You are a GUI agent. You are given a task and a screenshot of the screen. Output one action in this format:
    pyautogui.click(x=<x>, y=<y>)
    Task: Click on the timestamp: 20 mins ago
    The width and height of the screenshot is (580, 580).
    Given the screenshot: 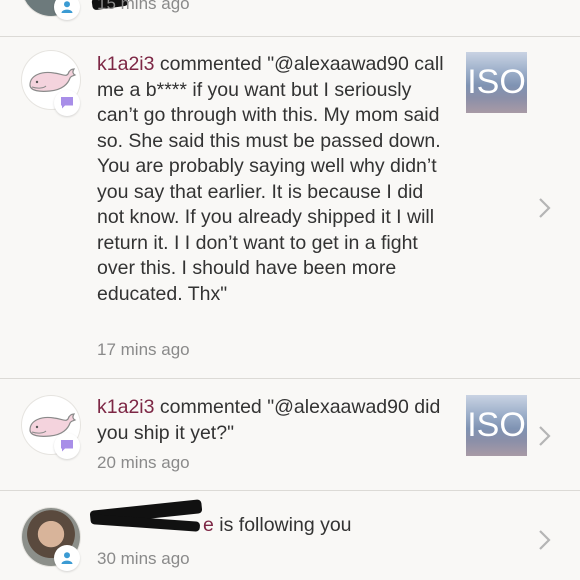 What is the action you would take?
    pyautogui.click(x=143, y=462)
    